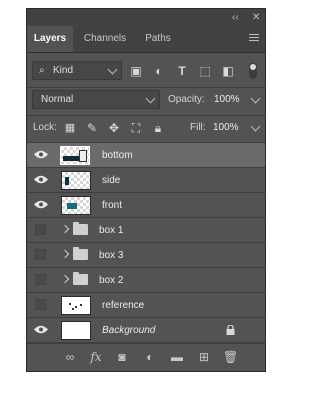 This screenshot has width=320, height=402. What do you see at coordinates (253, 71) in the screenshot?
I see `filter-toggle` at bounding box center [253, 71].